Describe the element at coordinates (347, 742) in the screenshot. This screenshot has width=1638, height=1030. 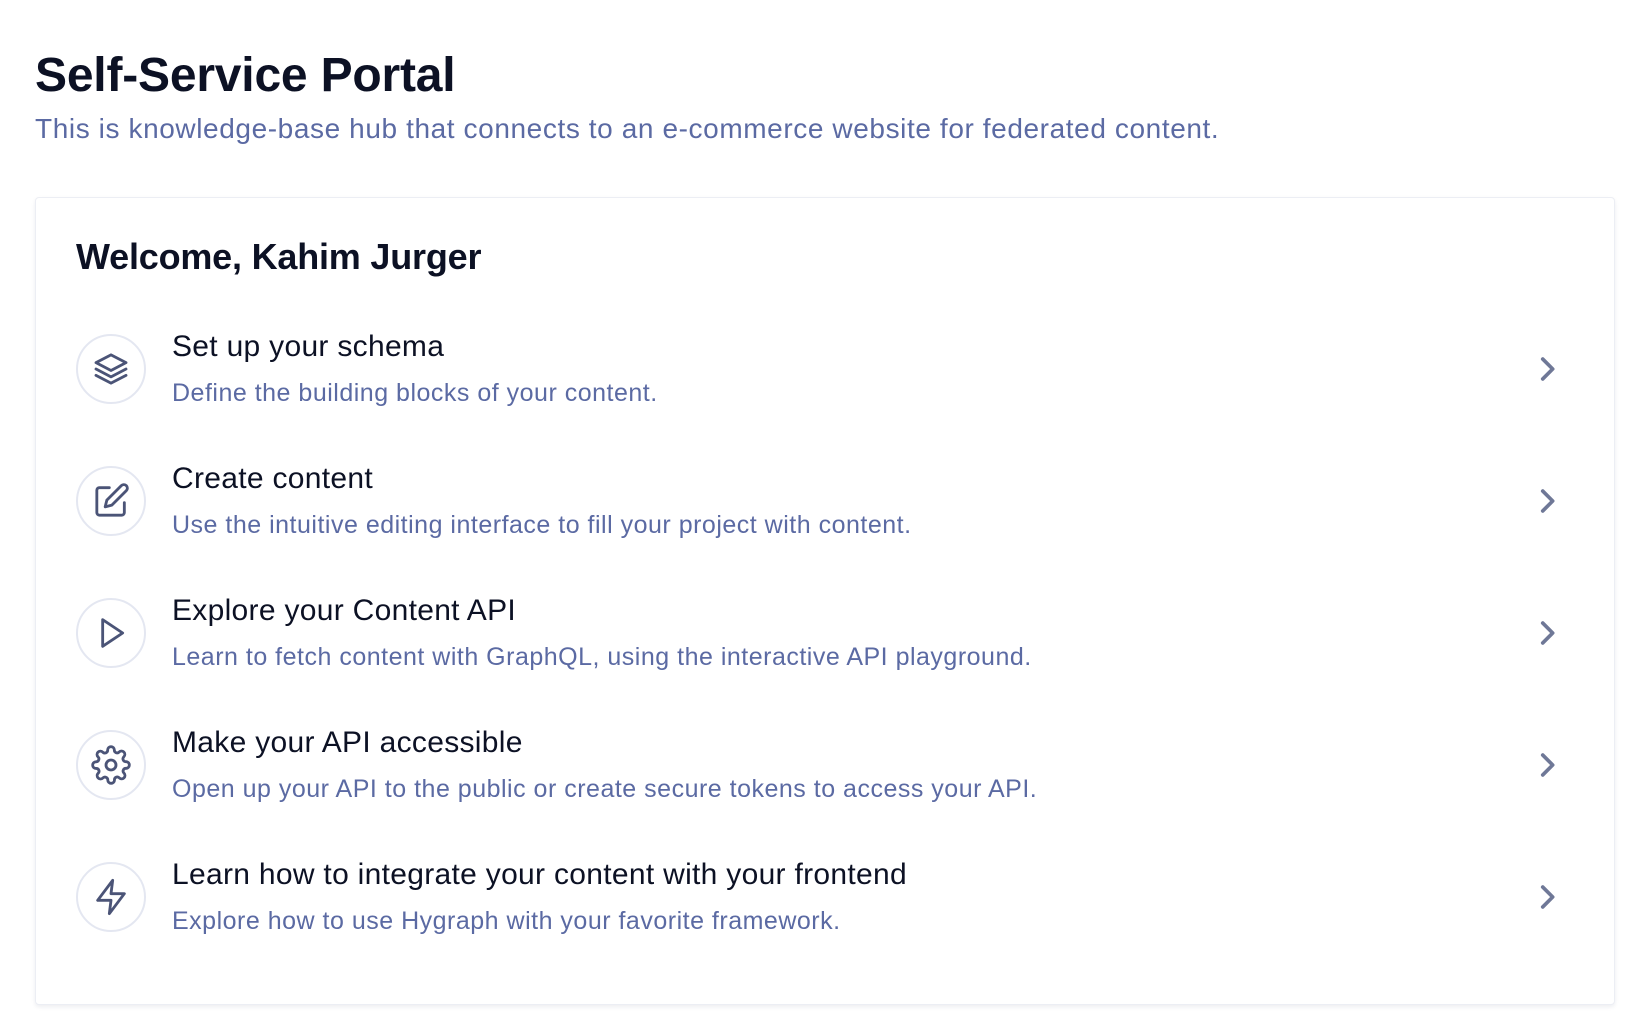
I see `step-title: Make your API accessible` at that location.